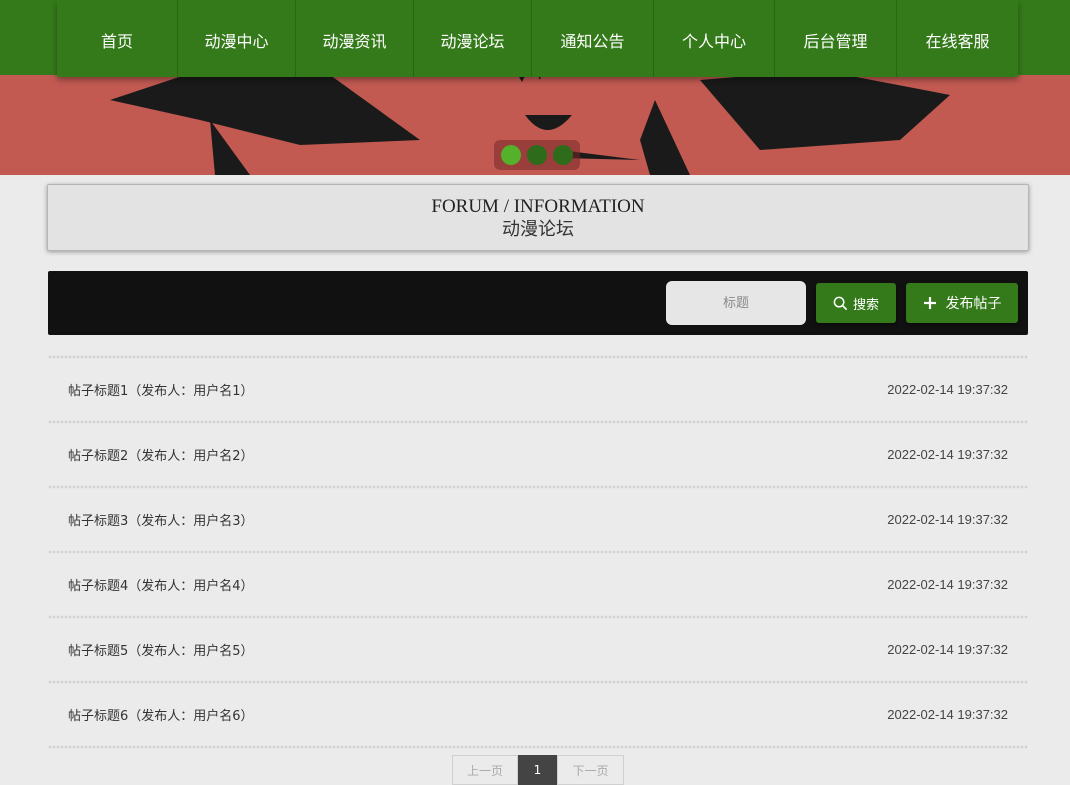 This screenshot has width=1070, height=785. Describe the element at coordinates (237, 38) in the screenshot. I see `nav-item-anime-center: 动漫中心` at that location.